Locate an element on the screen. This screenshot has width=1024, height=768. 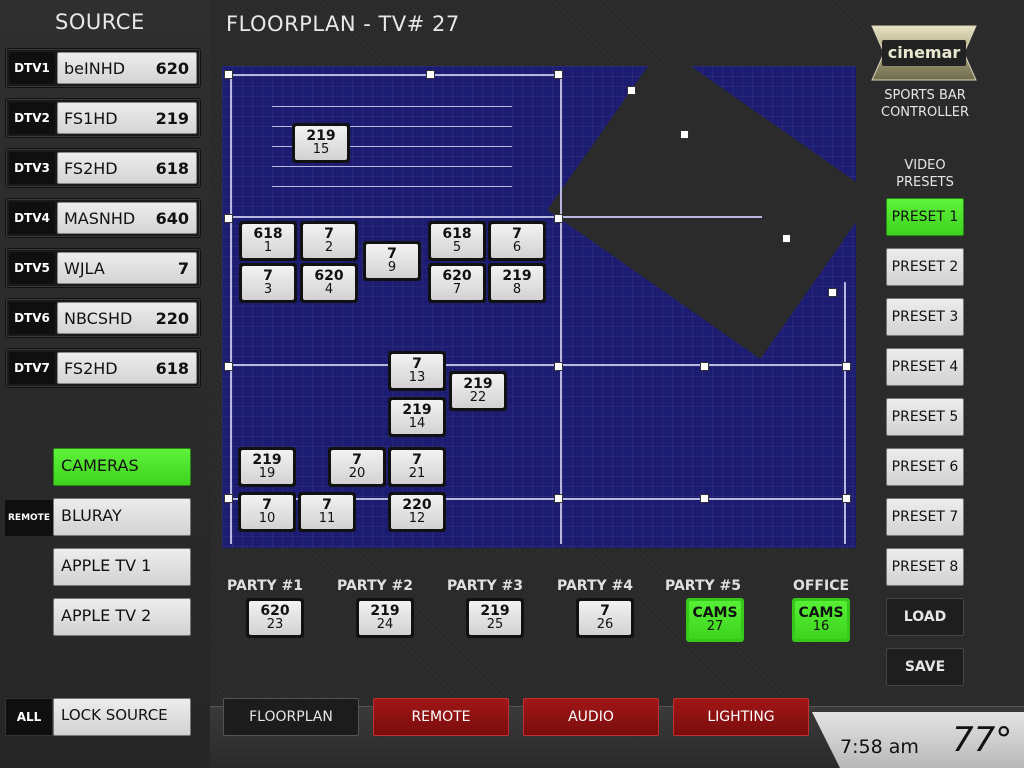
tv-1: 618 1 is located at coordinates (268, 241).